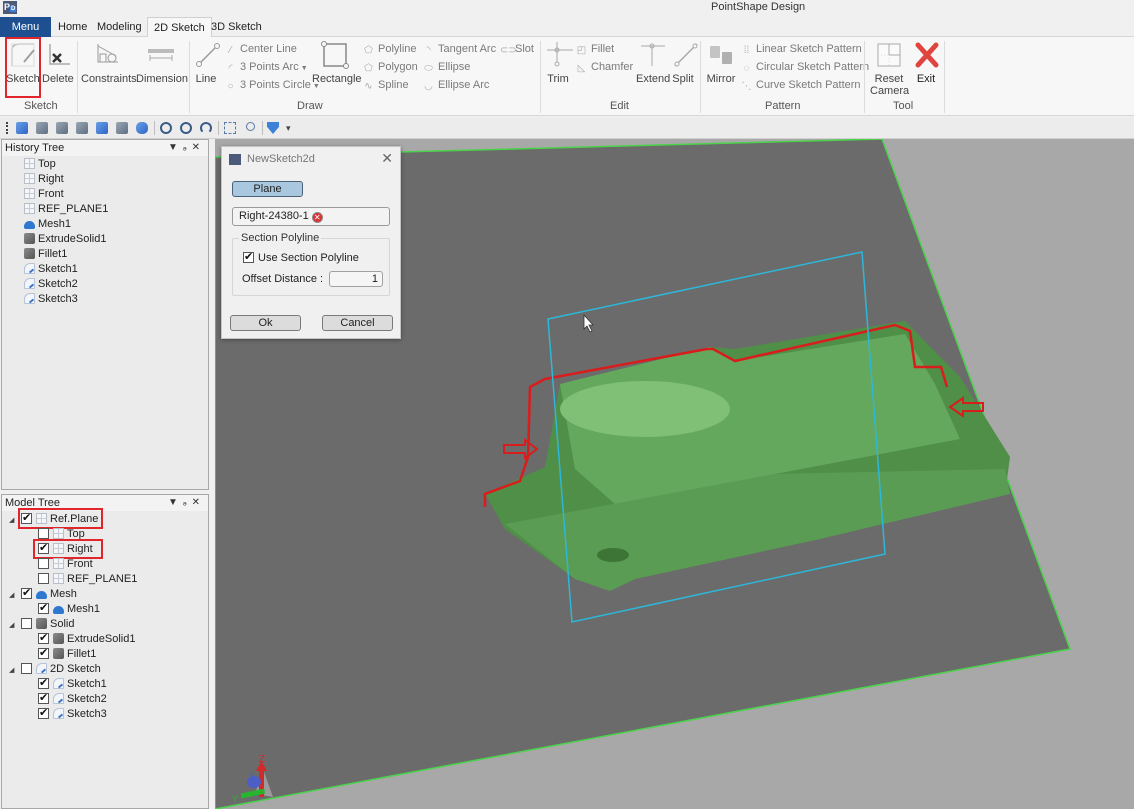 The image size is (1134, 809). What do you see at coordinates (721, 62) in the screenshot?
I see `mirror-button: Mirror` at bounding box center [721, 62].